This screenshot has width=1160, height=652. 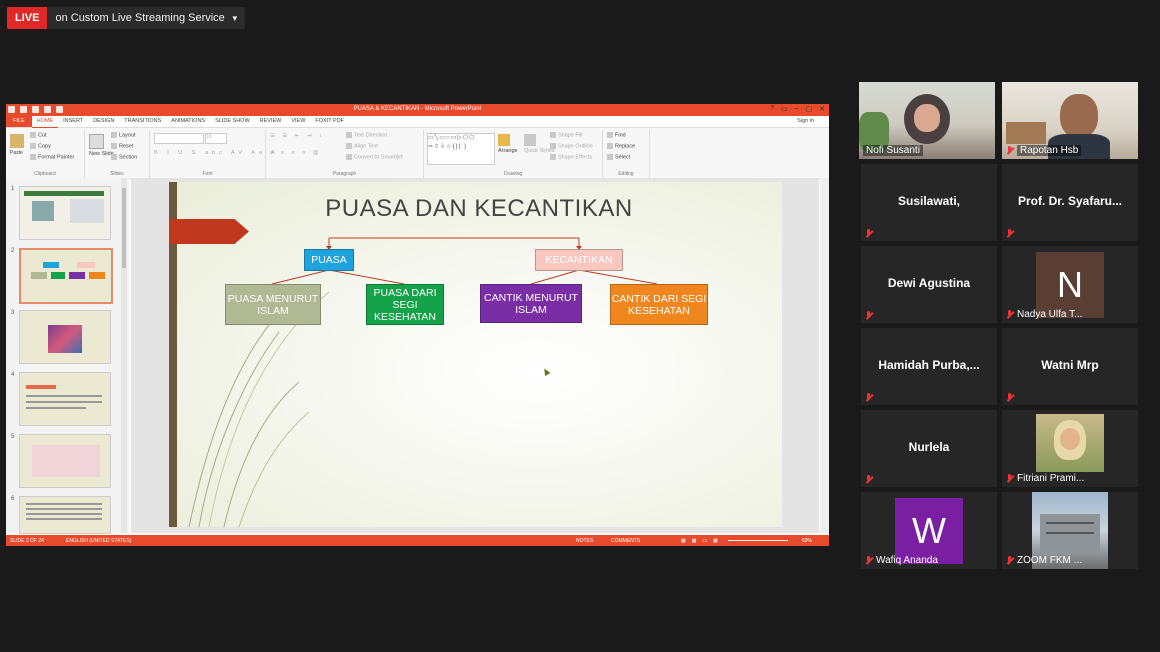 What do you see at coordinates (238, 18) in the screenshot?
I see `chevron-down-icon: ▼` at bounding box center [238, 18].